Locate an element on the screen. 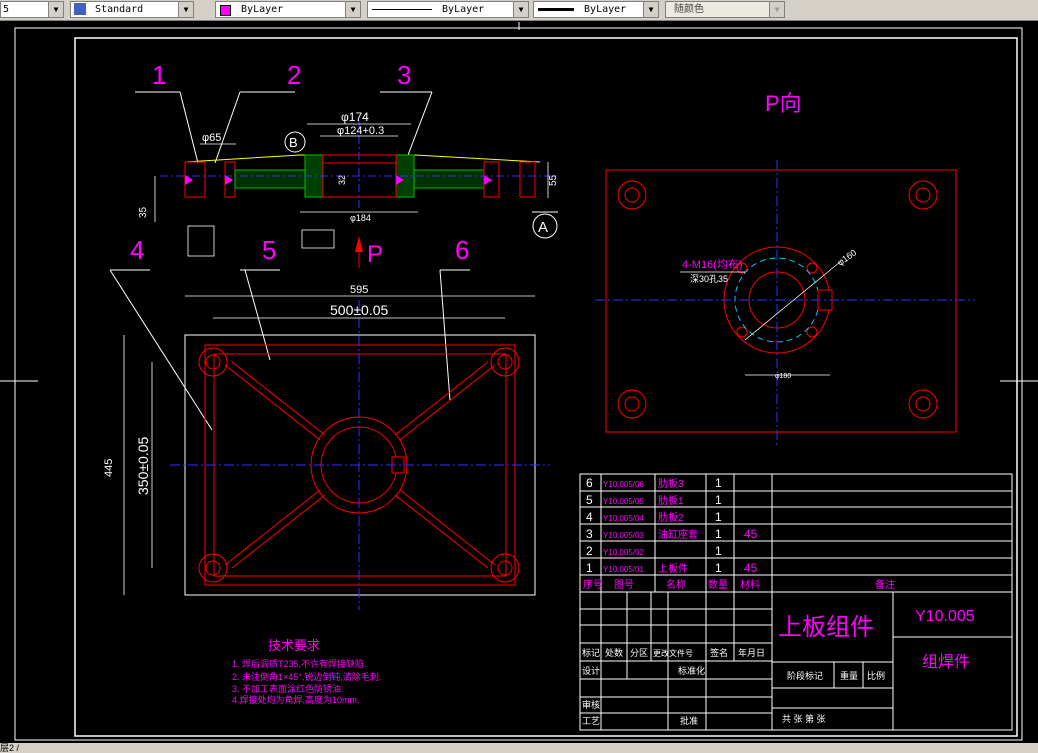  rev-header-count: 处数 is located at coordinates (614, 652).